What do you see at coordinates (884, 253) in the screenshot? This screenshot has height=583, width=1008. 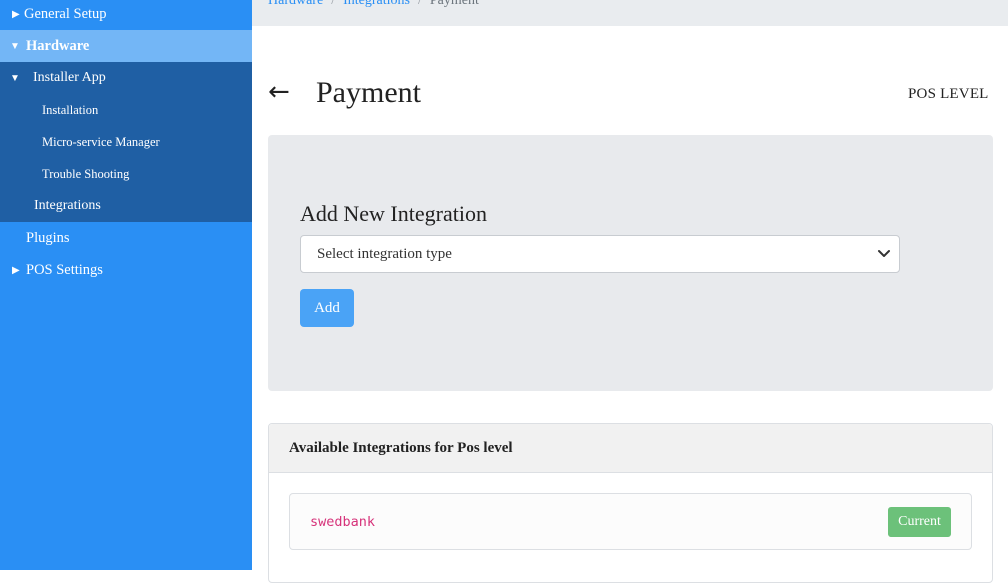 I see `chevron-down-icon` at bounding box center [884, 253].